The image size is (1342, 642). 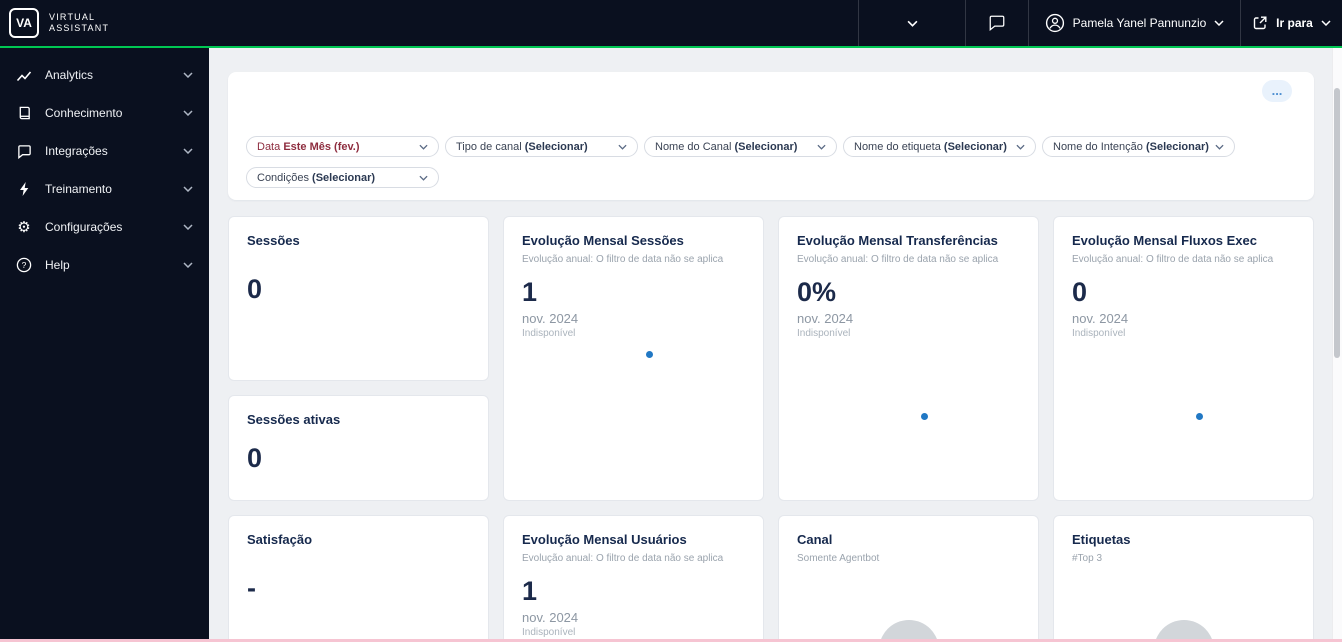 What do you see at coordinates (817, 292) in the screenshot?
I see `card-value: 0%` at bounding box center [817, 292].